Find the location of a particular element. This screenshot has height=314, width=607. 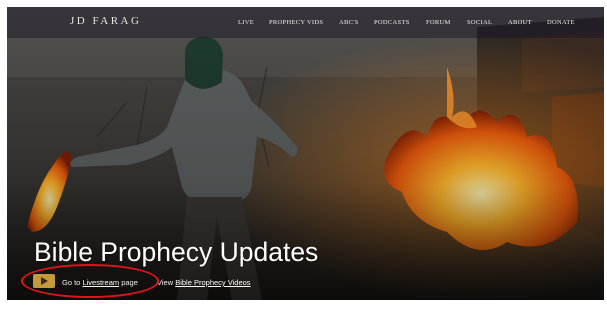

videos-cta: View Bible Prophecy Videos is located at coordinates (204, 283).